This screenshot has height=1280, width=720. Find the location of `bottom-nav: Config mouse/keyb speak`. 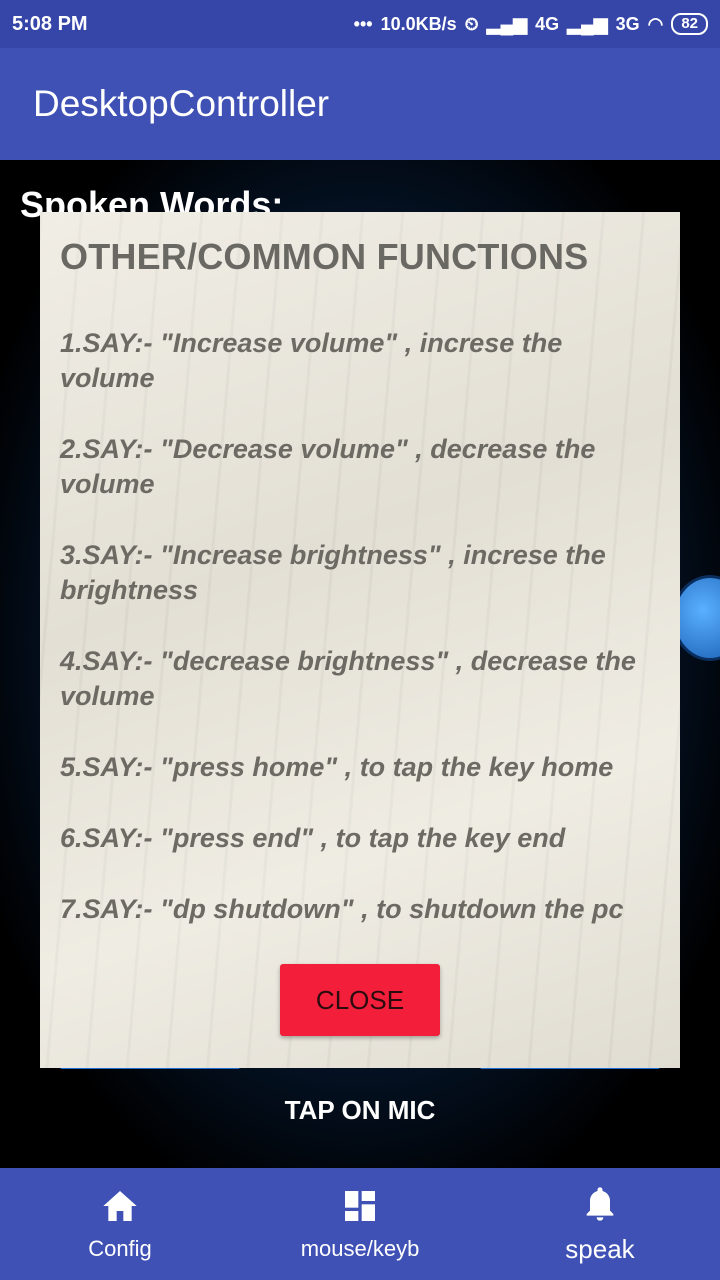

bottom-nav: Config mouse/keyb speak is located at coordinates (360, 1224).